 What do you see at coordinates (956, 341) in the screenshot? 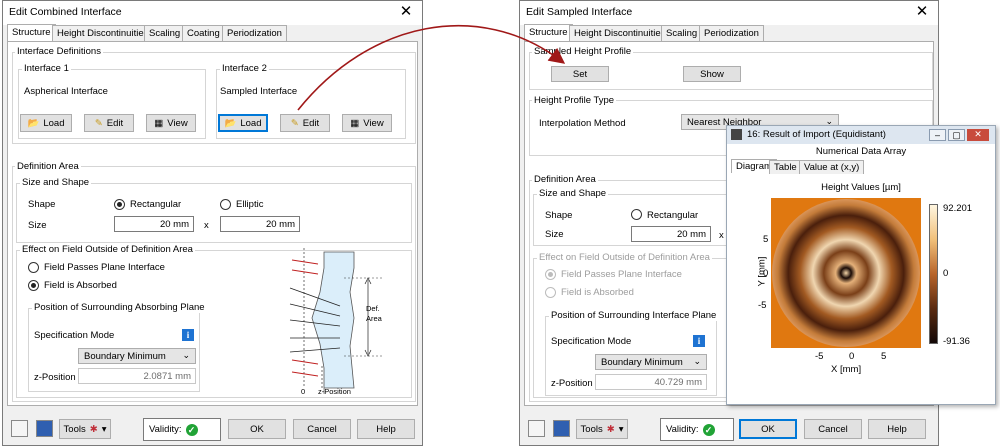
I see `colorbar-min: -91.36` at bounding box center [956, 341].